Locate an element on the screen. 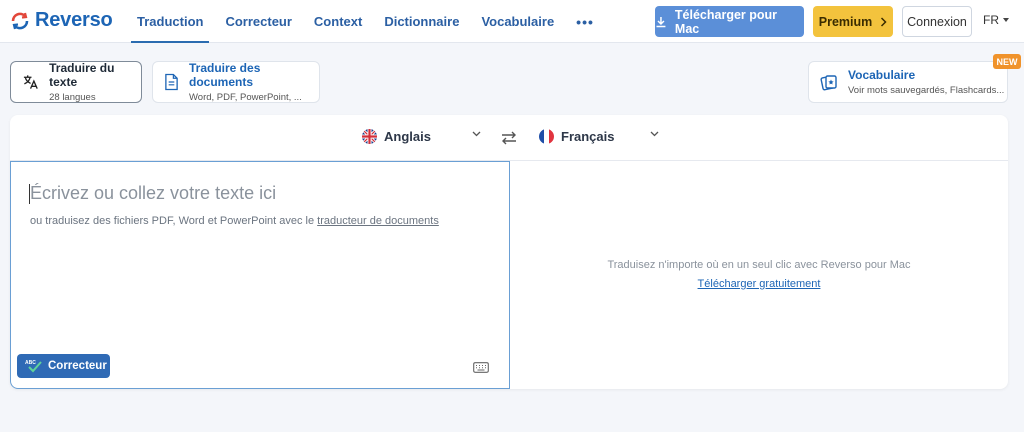  swap-languages-icon is located at coordinates (509, 138).